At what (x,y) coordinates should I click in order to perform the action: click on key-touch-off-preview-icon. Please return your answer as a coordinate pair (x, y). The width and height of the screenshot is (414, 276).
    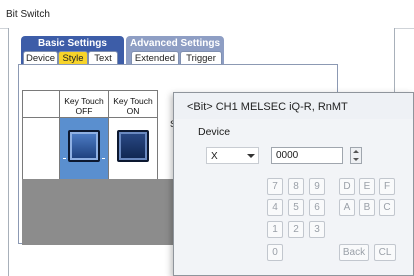
    Looking at the image, I should click on (84, 146).